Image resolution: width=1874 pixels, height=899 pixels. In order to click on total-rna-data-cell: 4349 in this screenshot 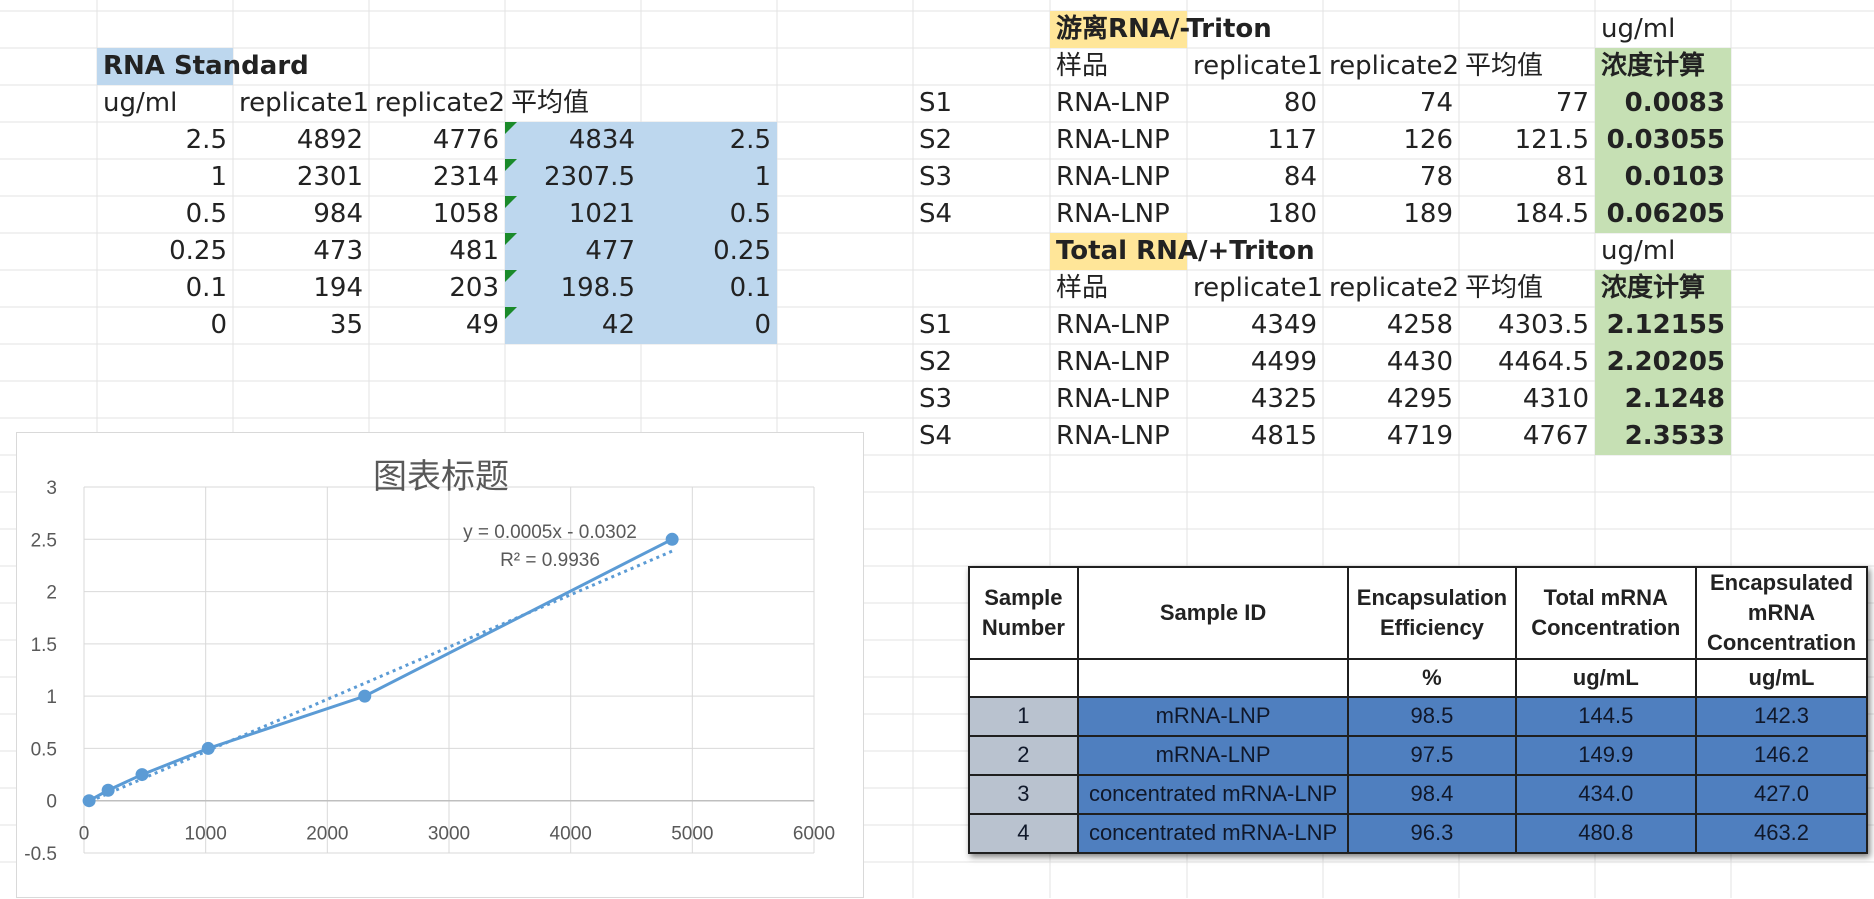, I will do `click(1255, 325)`.